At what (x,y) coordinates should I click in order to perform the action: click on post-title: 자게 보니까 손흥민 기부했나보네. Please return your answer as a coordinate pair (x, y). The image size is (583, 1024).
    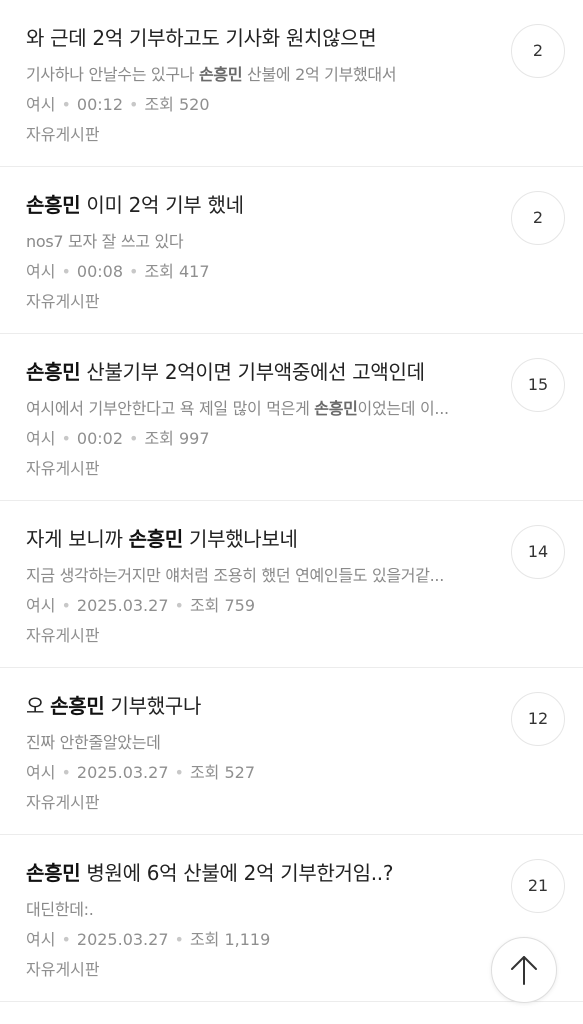
    Looking at the image, I should click on (258, 539).